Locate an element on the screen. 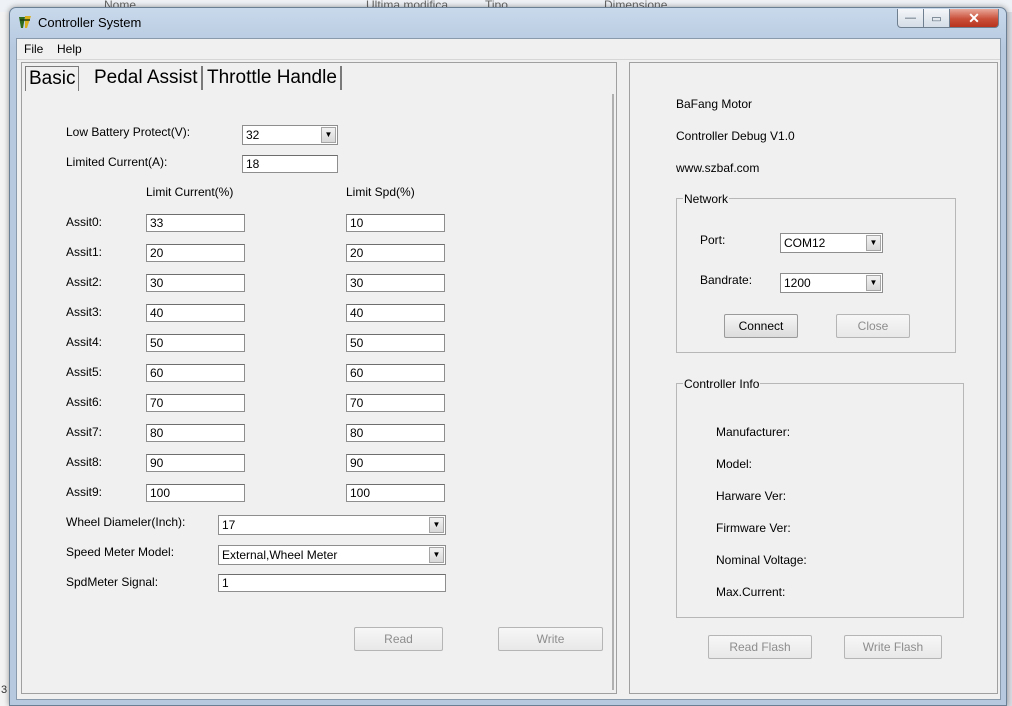  assist-label: Assit5: is located at coordinates (84, 372).